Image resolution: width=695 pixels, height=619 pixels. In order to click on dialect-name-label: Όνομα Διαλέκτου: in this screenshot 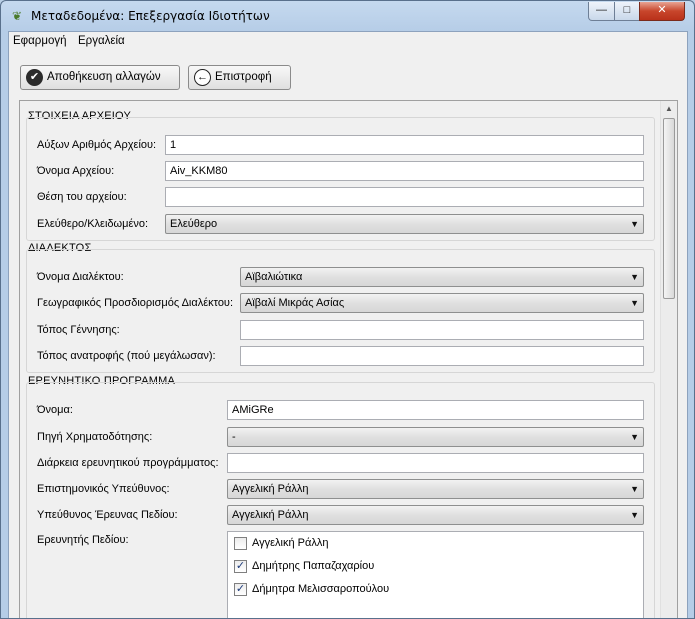, I will do `click(80, 277)`.